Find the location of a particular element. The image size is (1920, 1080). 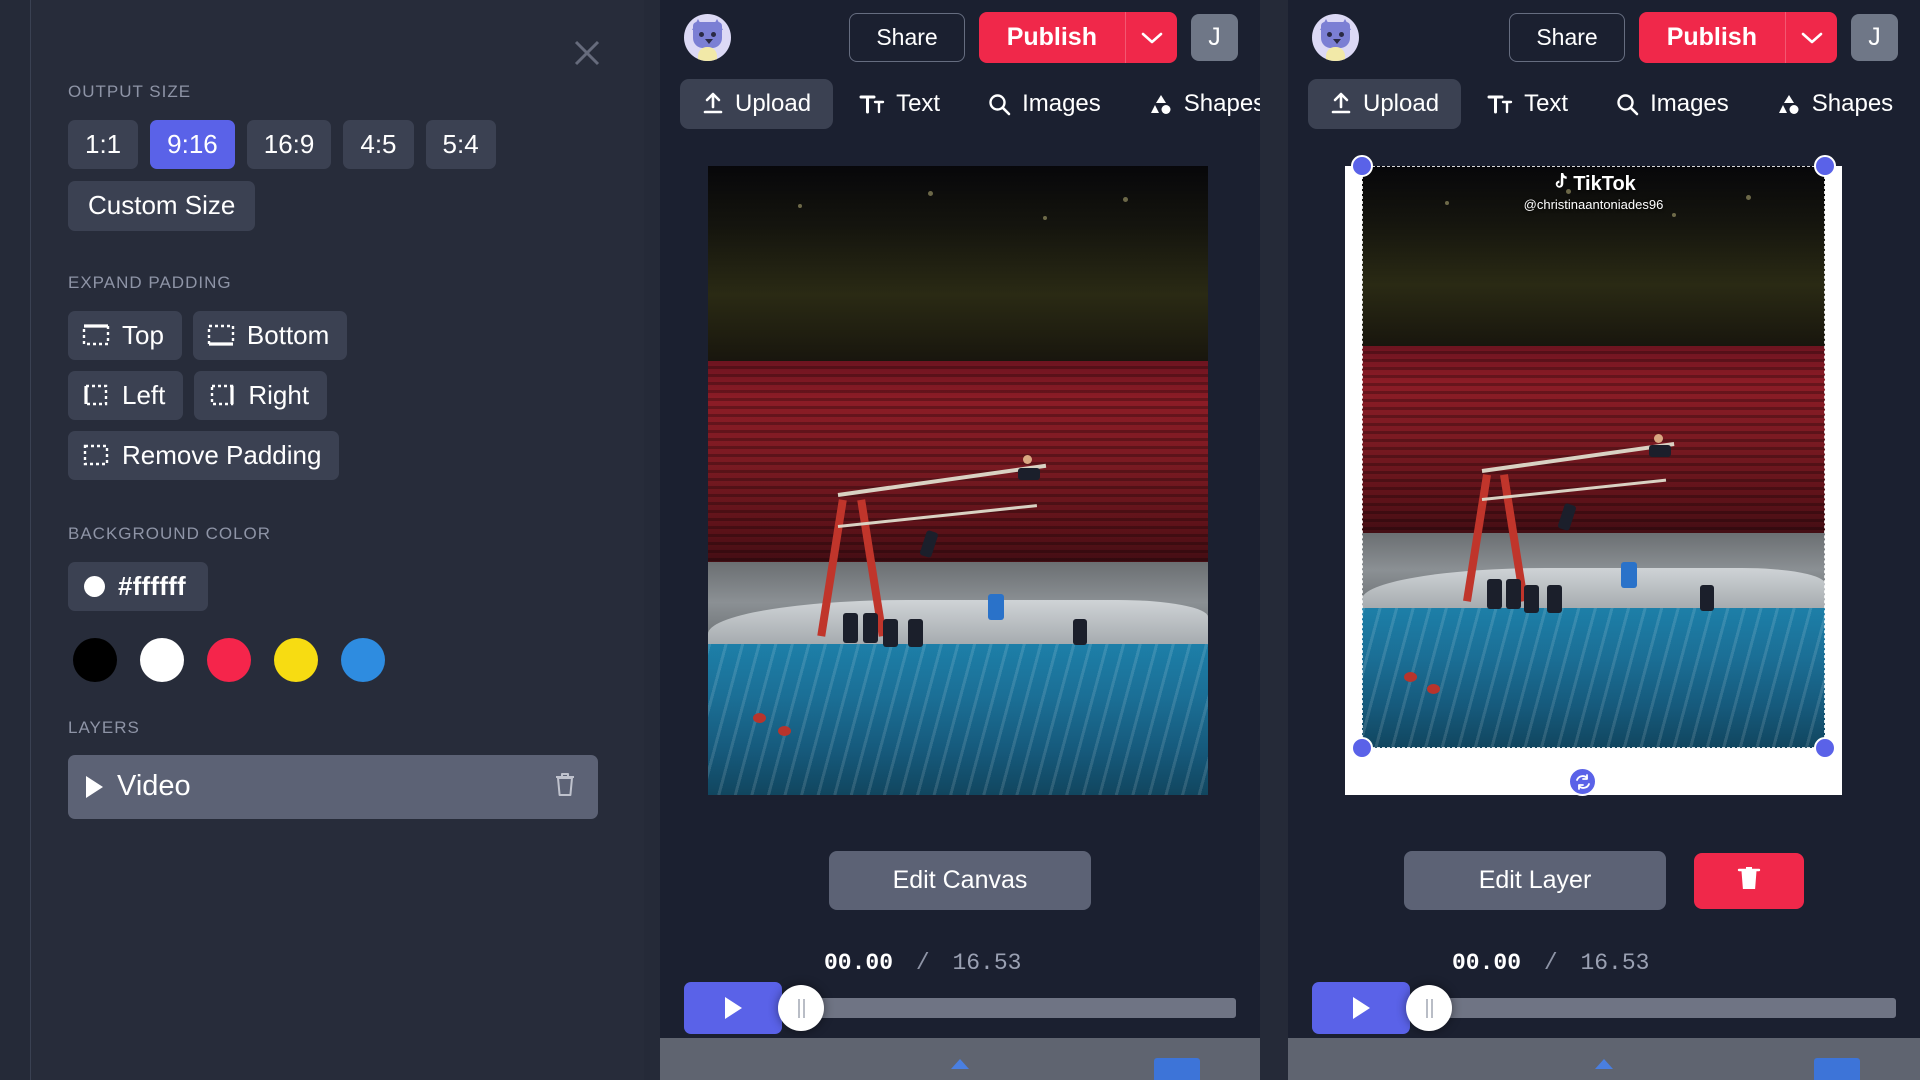

pad-bottom-button: Bottom is located at coordinates (270, 335).